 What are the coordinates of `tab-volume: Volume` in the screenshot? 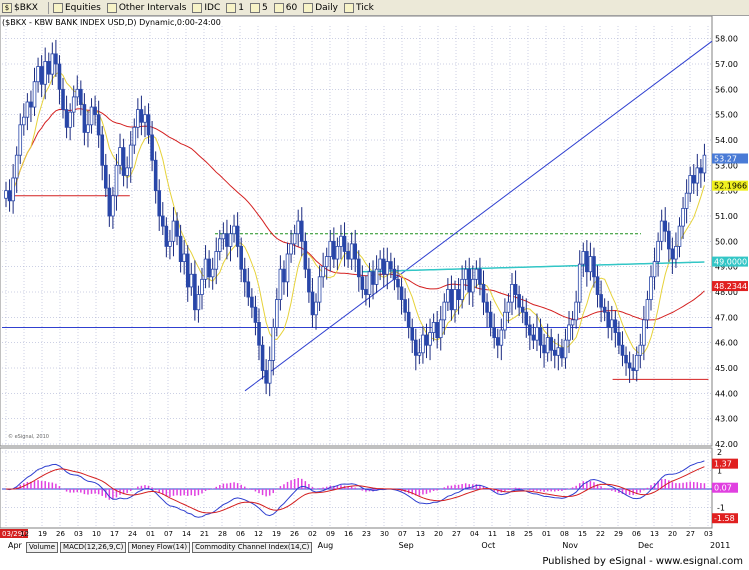 It's located at (42, 547).